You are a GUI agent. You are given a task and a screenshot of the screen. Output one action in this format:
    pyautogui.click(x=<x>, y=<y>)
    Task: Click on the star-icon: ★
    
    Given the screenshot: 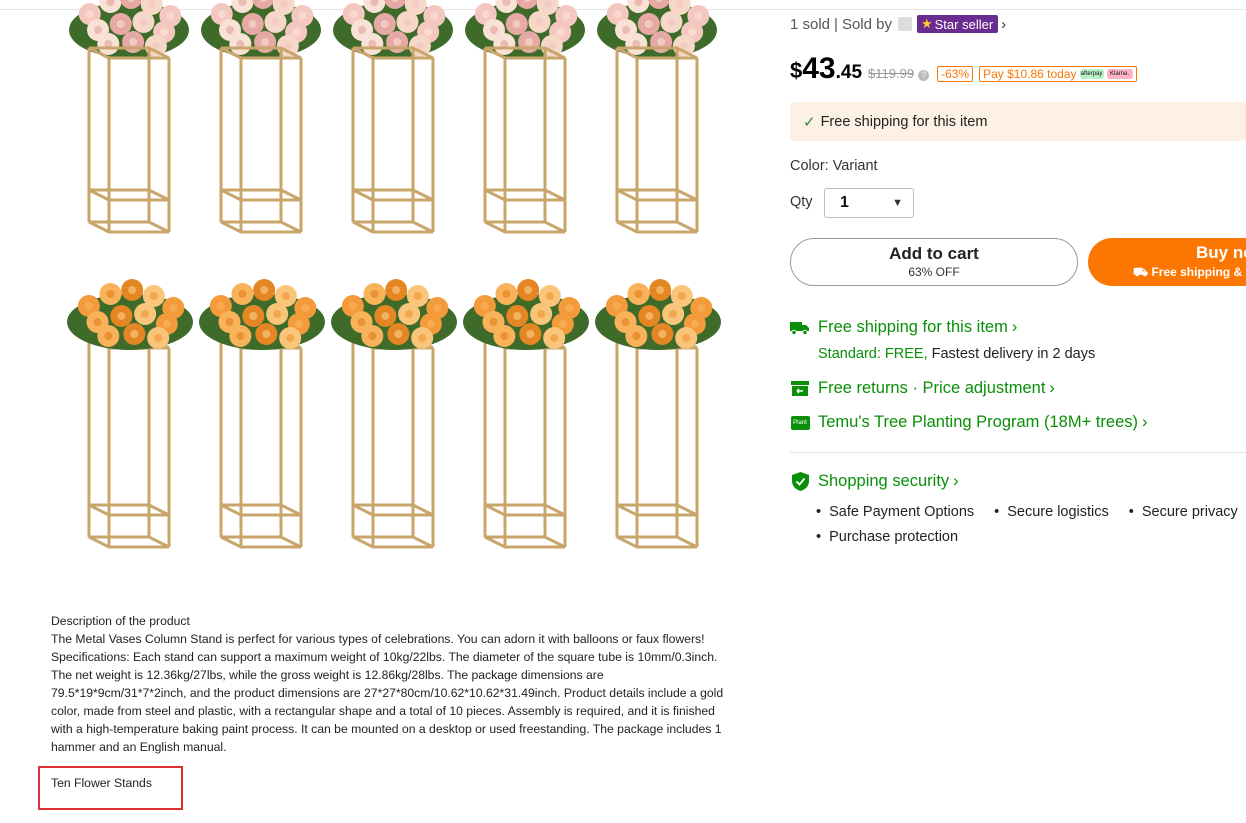 What is the action you would take?
    pyautogui.click(x=926, y=23)
    